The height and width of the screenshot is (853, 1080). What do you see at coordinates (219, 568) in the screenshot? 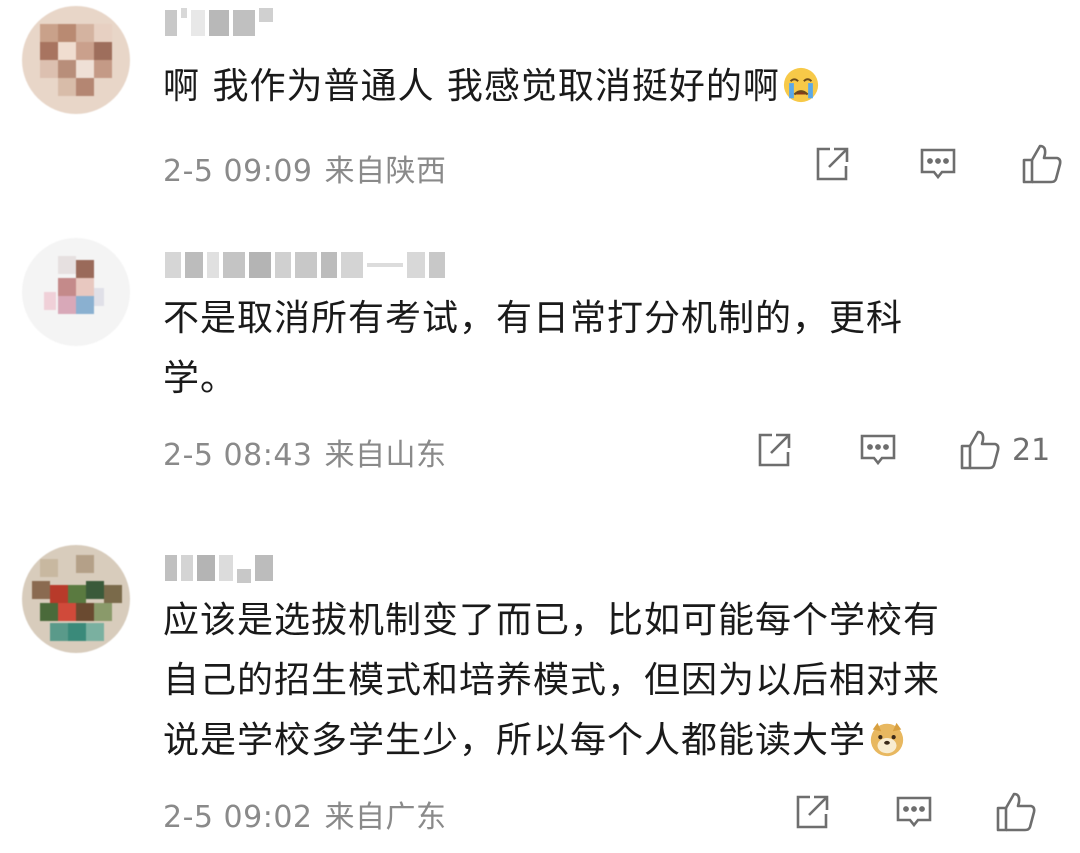
I see `username` at bounding box center [219, 568].